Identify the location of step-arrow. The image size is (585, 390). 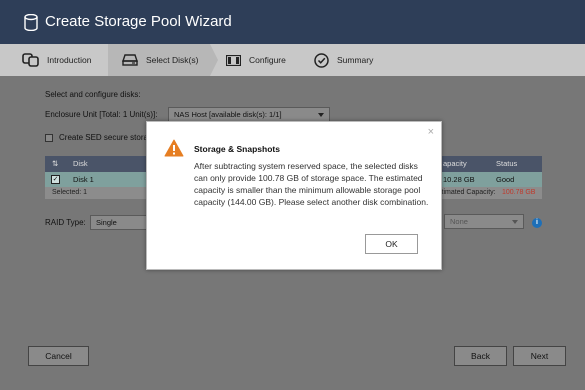
(214, 60).